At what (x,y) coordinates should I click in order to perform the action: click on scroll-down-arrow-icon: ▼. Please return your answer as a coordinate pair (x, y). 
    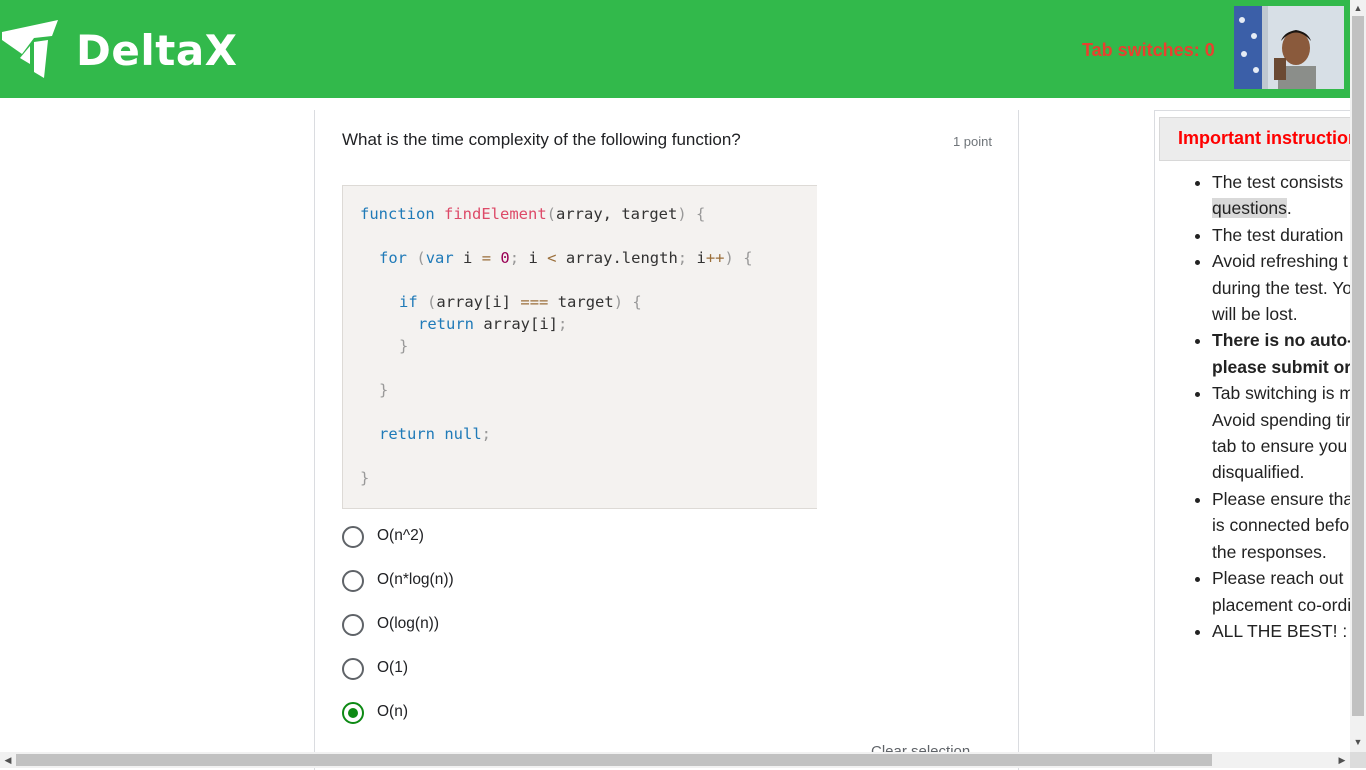
    Looking at the image, I should click on (1358, 742).